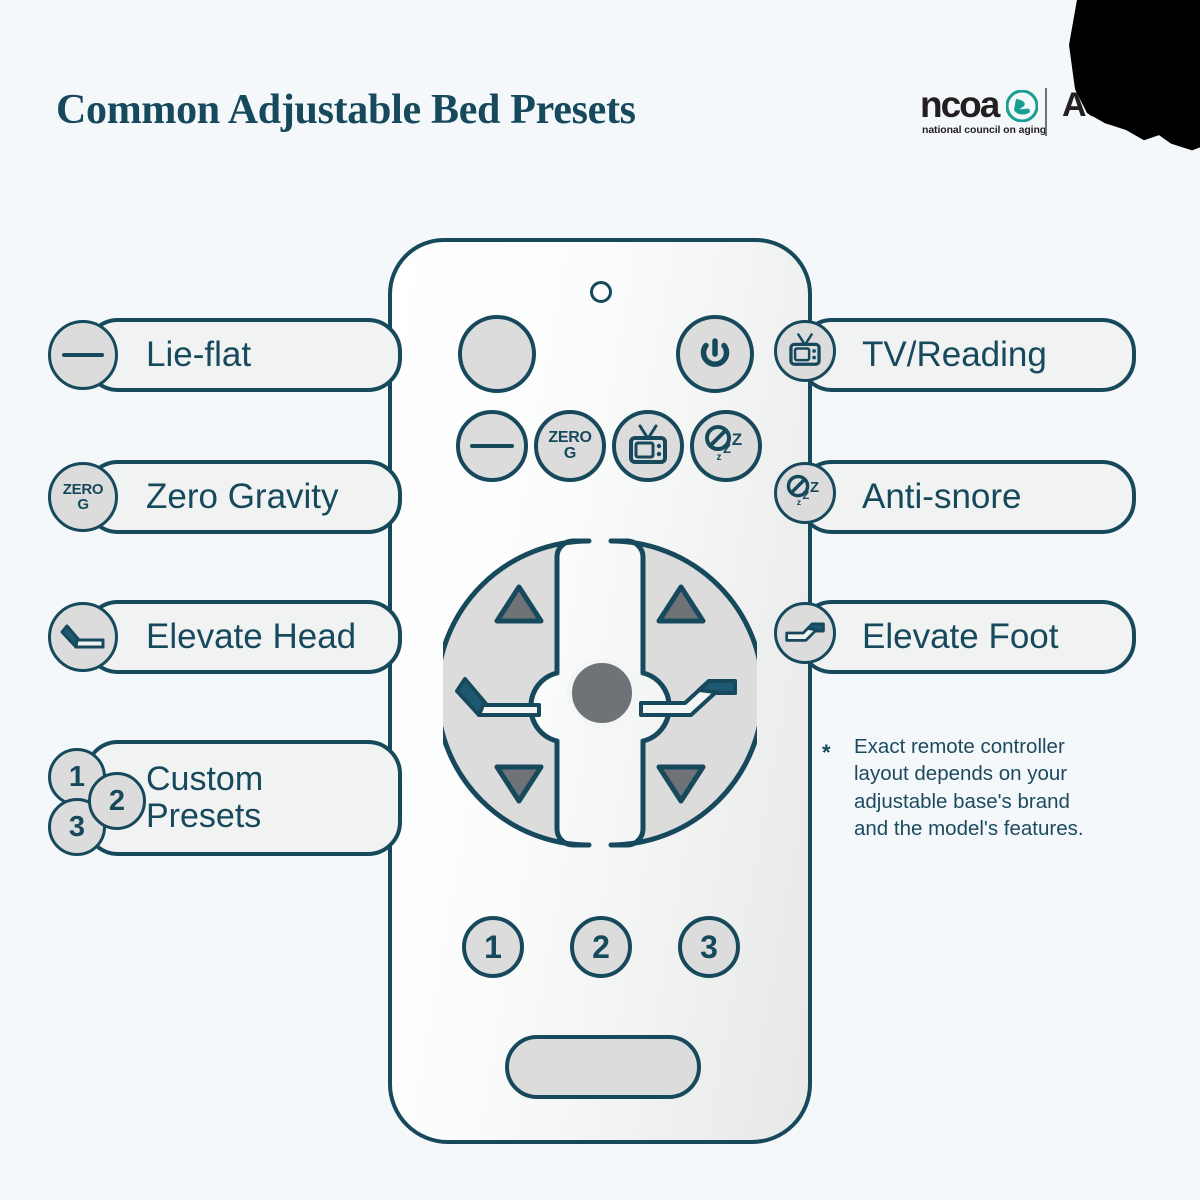 Image resolution: width=1200 pixels, height=1200 pixels. What do you see at coordinates (251, 637) in the screenshot?
I see `label-text-elevate-head: Elevate Head` at bounding box center [251, 637].